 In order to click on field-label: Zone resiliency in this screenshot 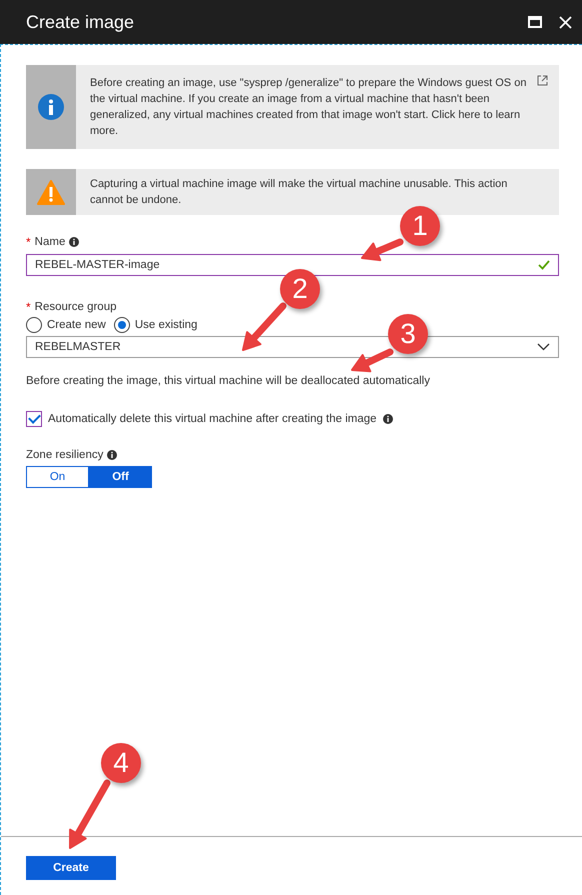, I will do `click(65, 455)`.